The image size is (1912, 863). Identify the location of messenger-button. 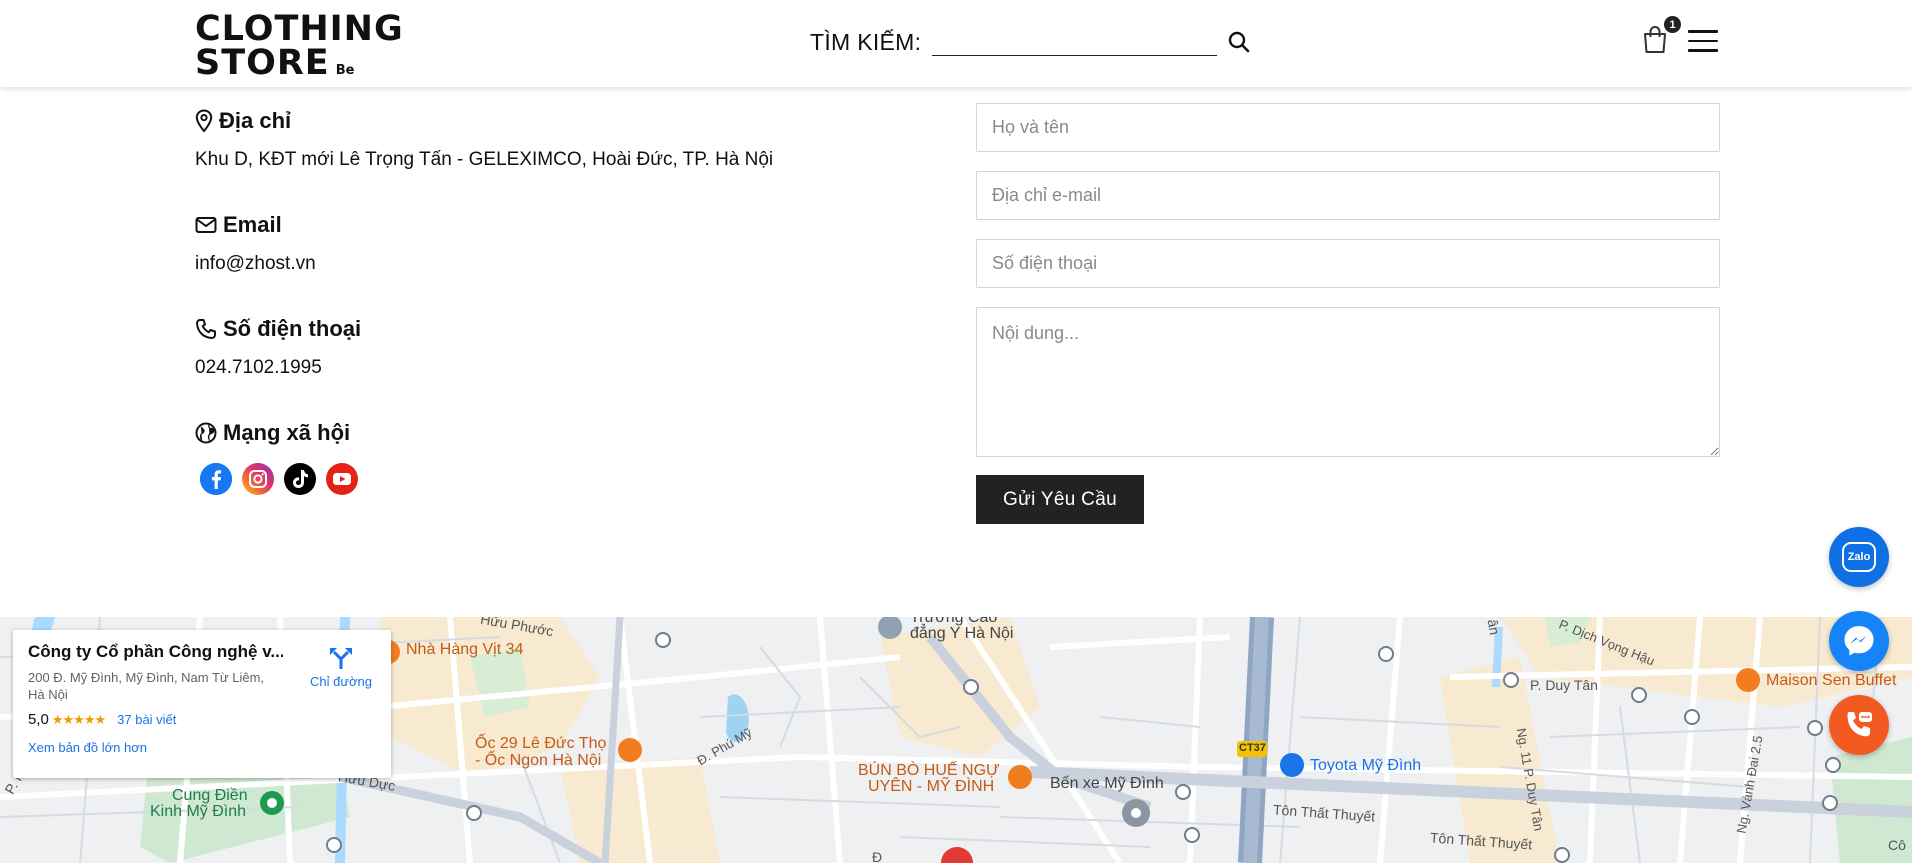
(1859, 641).